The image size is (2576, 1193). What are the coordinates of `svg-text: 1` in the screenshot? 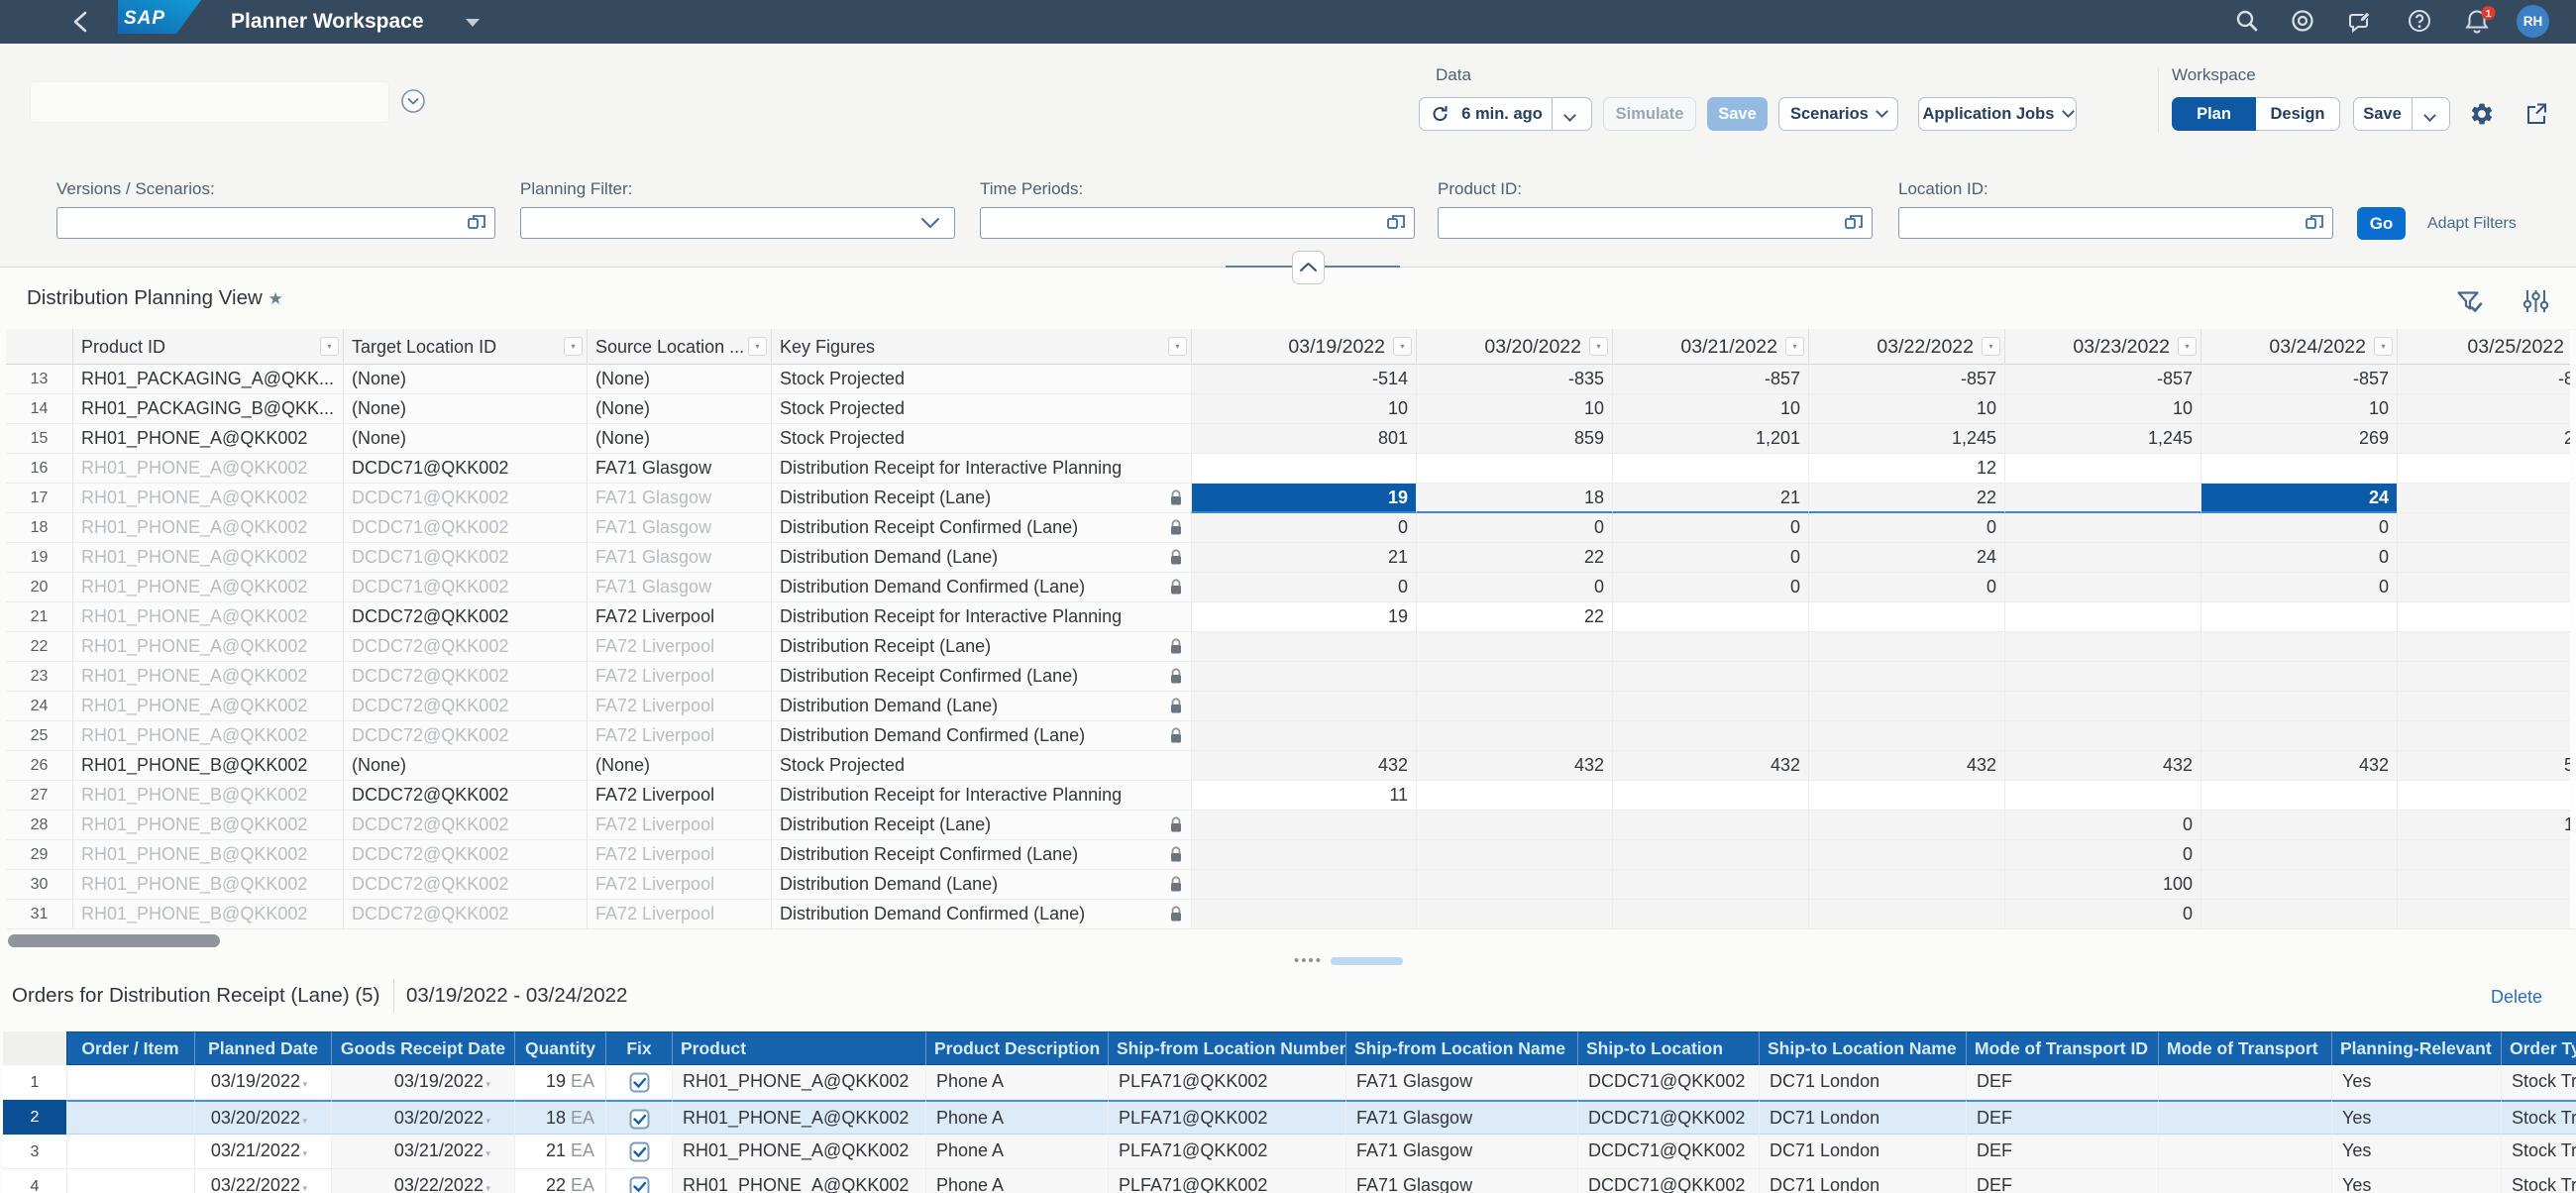 It's located at (2489, 14).